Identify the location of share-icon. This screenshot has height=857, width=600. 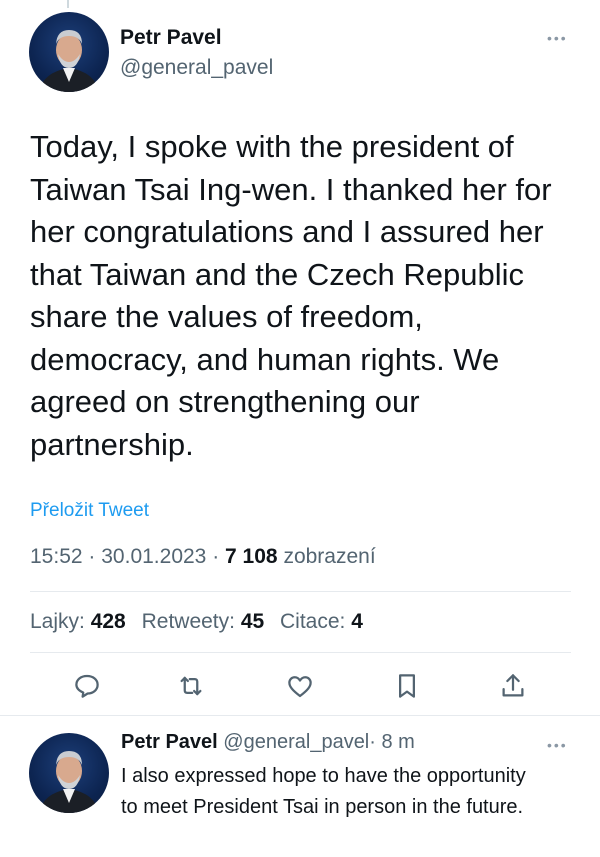
(513, 686).